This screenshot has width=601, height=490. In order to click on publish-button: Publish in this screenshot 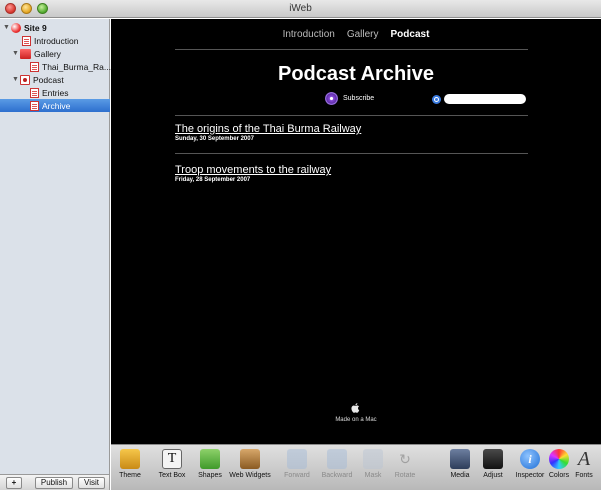, I will do `click(54, 483)`.